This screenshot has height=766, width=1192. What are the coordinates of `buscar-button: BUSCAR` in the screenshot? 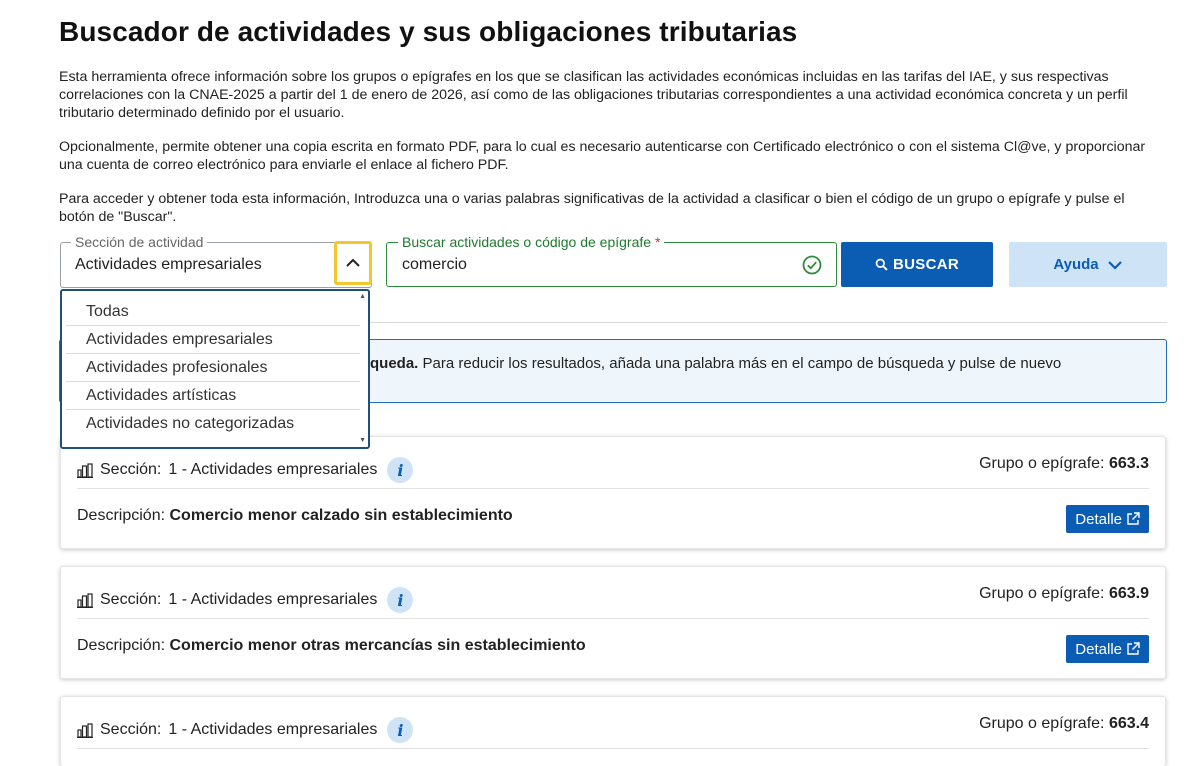 It's located at (917, 264).